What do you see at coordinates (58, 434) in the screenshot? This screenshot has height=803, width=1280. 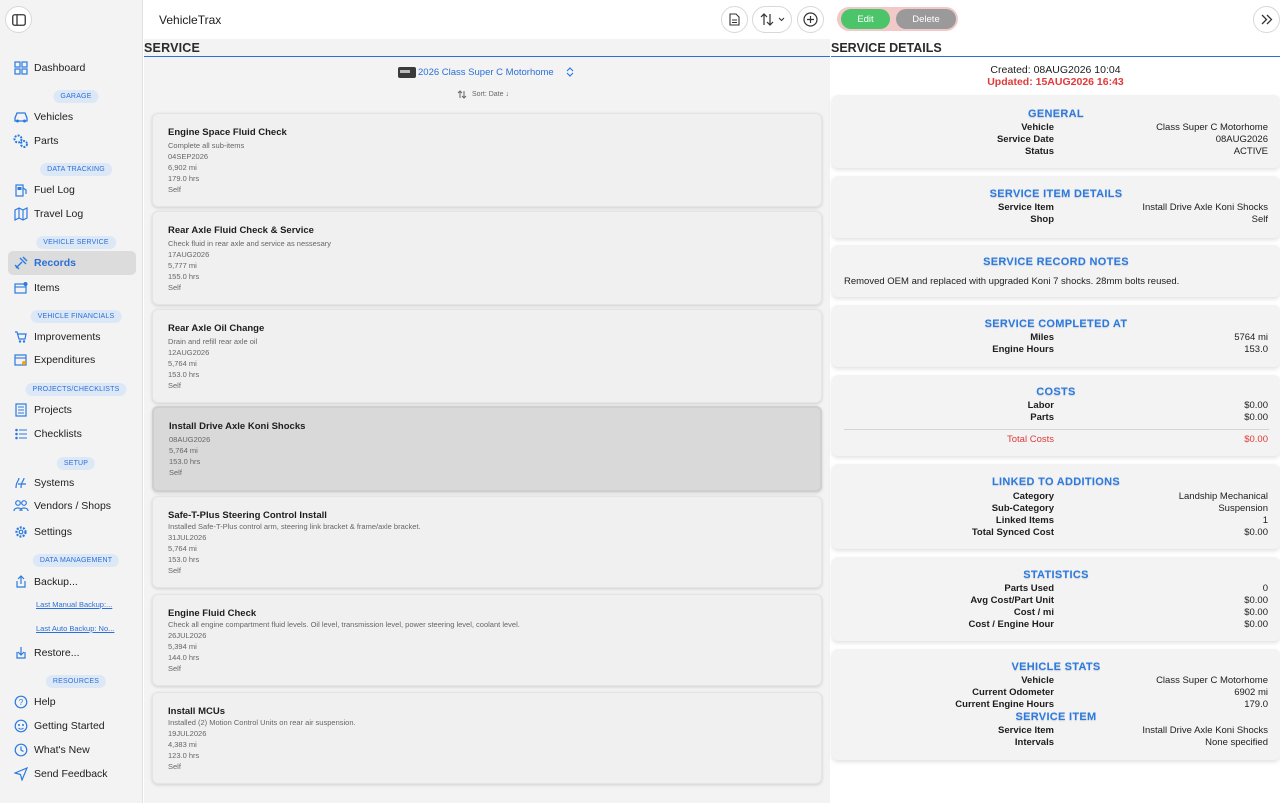 I see `sidebar-item-label: Checklists` at bounding box center [58, 434].